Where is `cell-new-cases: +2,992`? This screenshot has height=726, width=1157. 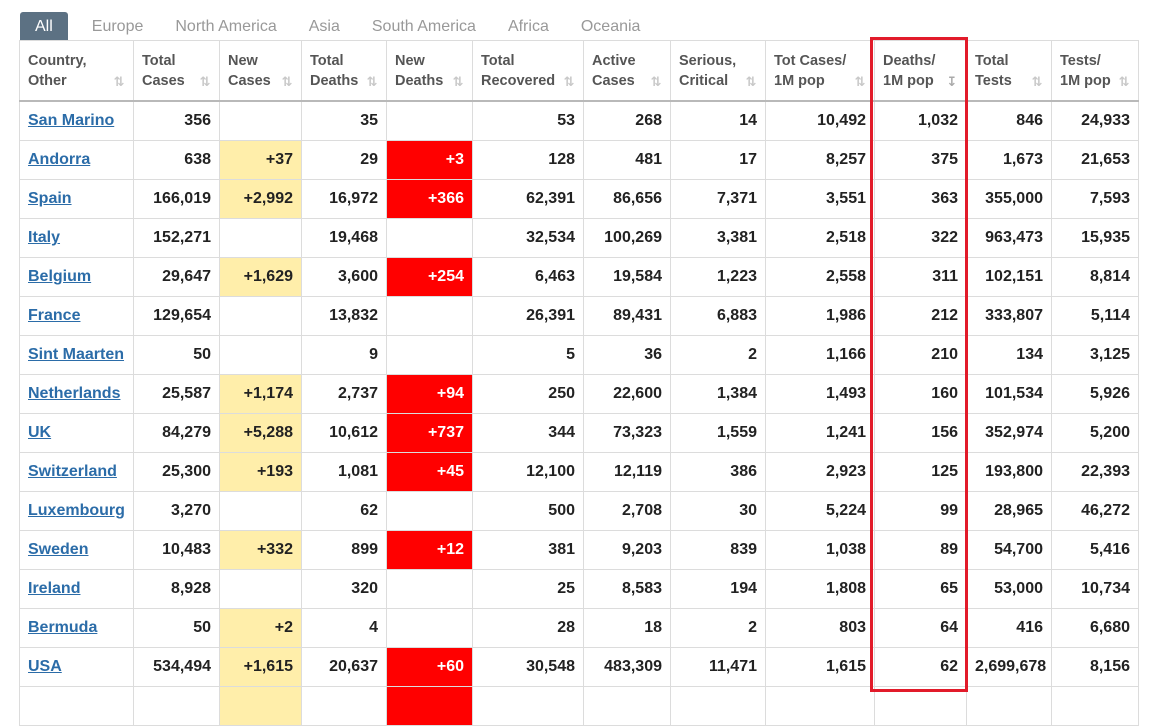 cell-new-cases: +2,992 is located at coordinates (260, 199).